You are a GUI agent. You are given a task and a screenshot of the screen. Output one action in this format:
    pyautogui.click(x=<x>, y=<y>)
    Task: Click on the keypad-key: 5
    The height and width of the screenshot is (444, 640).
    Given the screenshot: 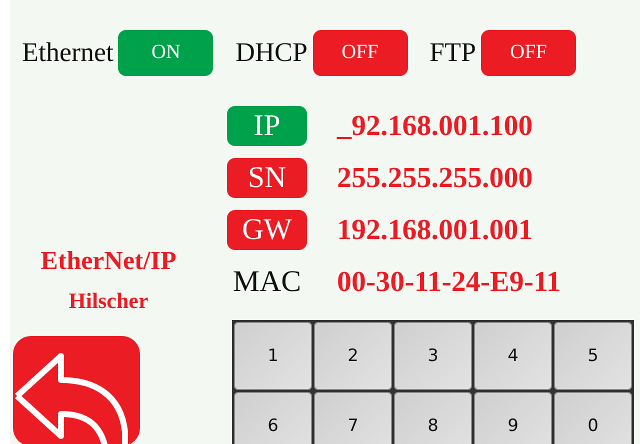 What is the action you would take?
    pyautogui.click(x=593, y=356)
    